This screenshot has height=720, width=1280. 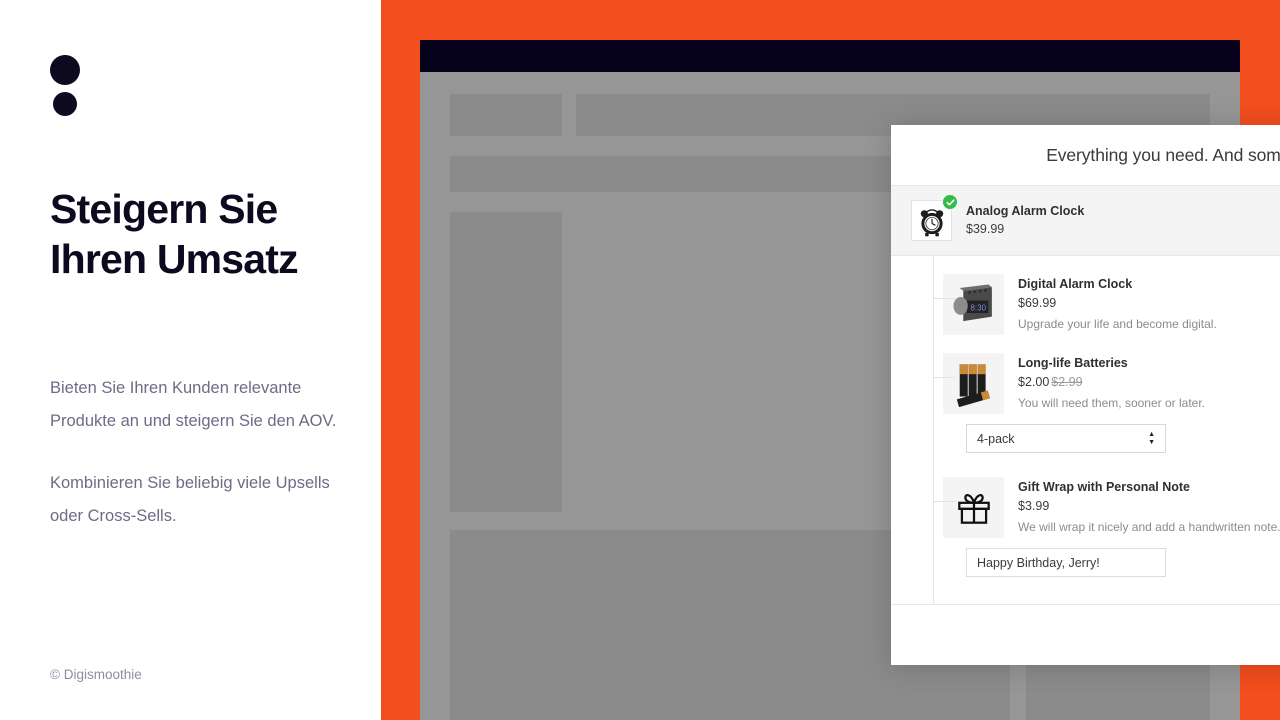 What do you see at coordinates (1025, 221) in the screenshot?
I see `base-product-info: Analog Alarm Clock $39.99` at bounding box center [1025, 221].